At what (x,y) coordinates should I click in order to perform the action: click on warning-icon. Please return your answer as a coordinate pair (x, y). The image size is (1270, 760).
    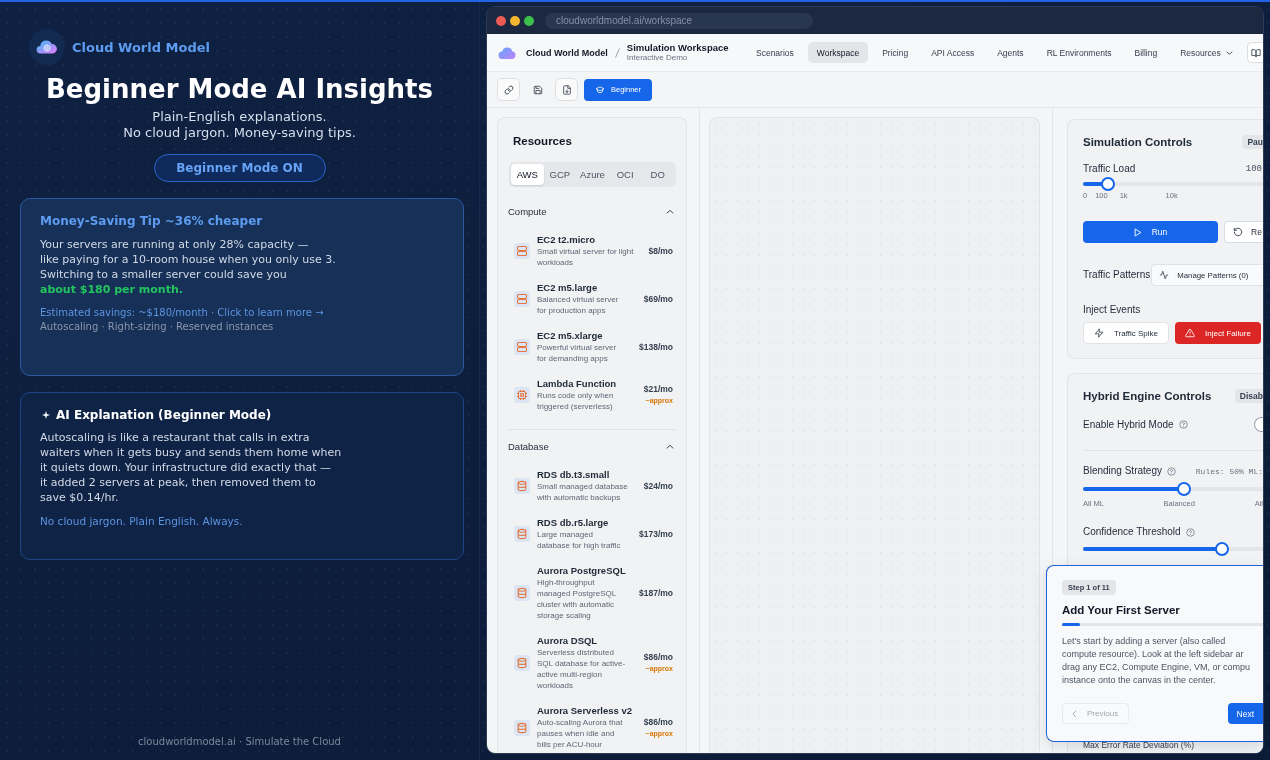
    Looking at the image, I should click on (1190, 333).